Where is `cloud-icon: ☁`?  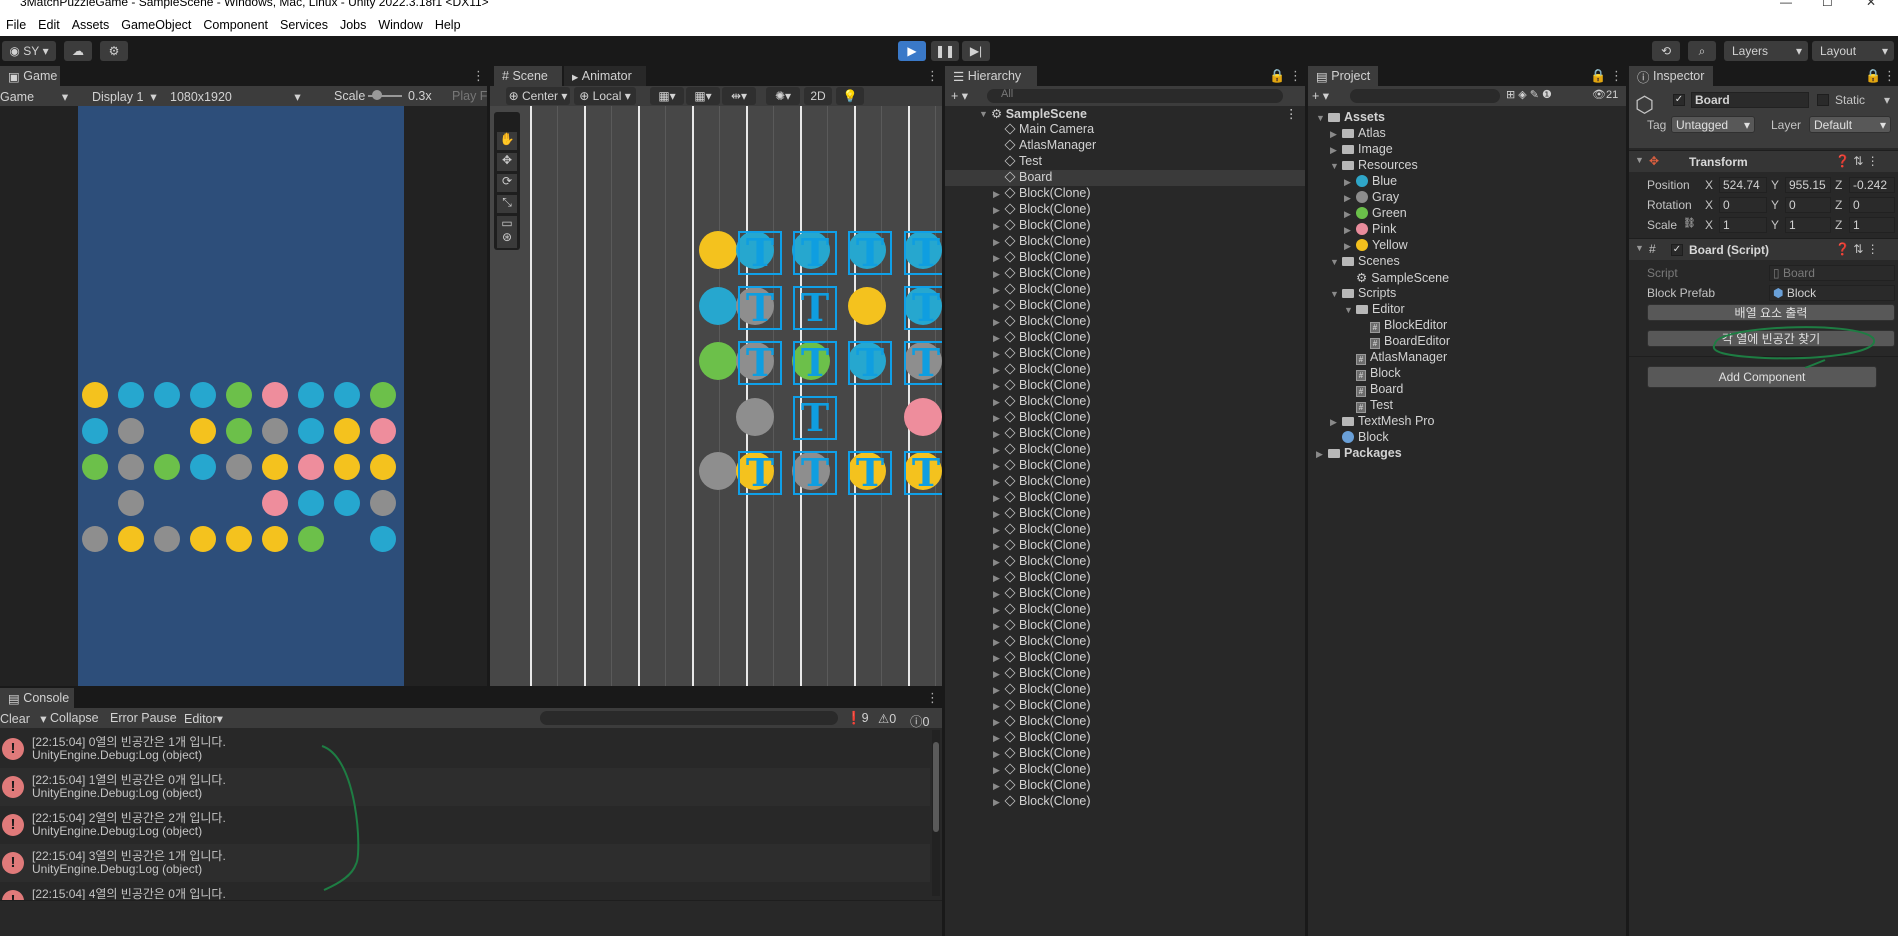
cloud-icon: ☁ is located at coordinates (78, 51).